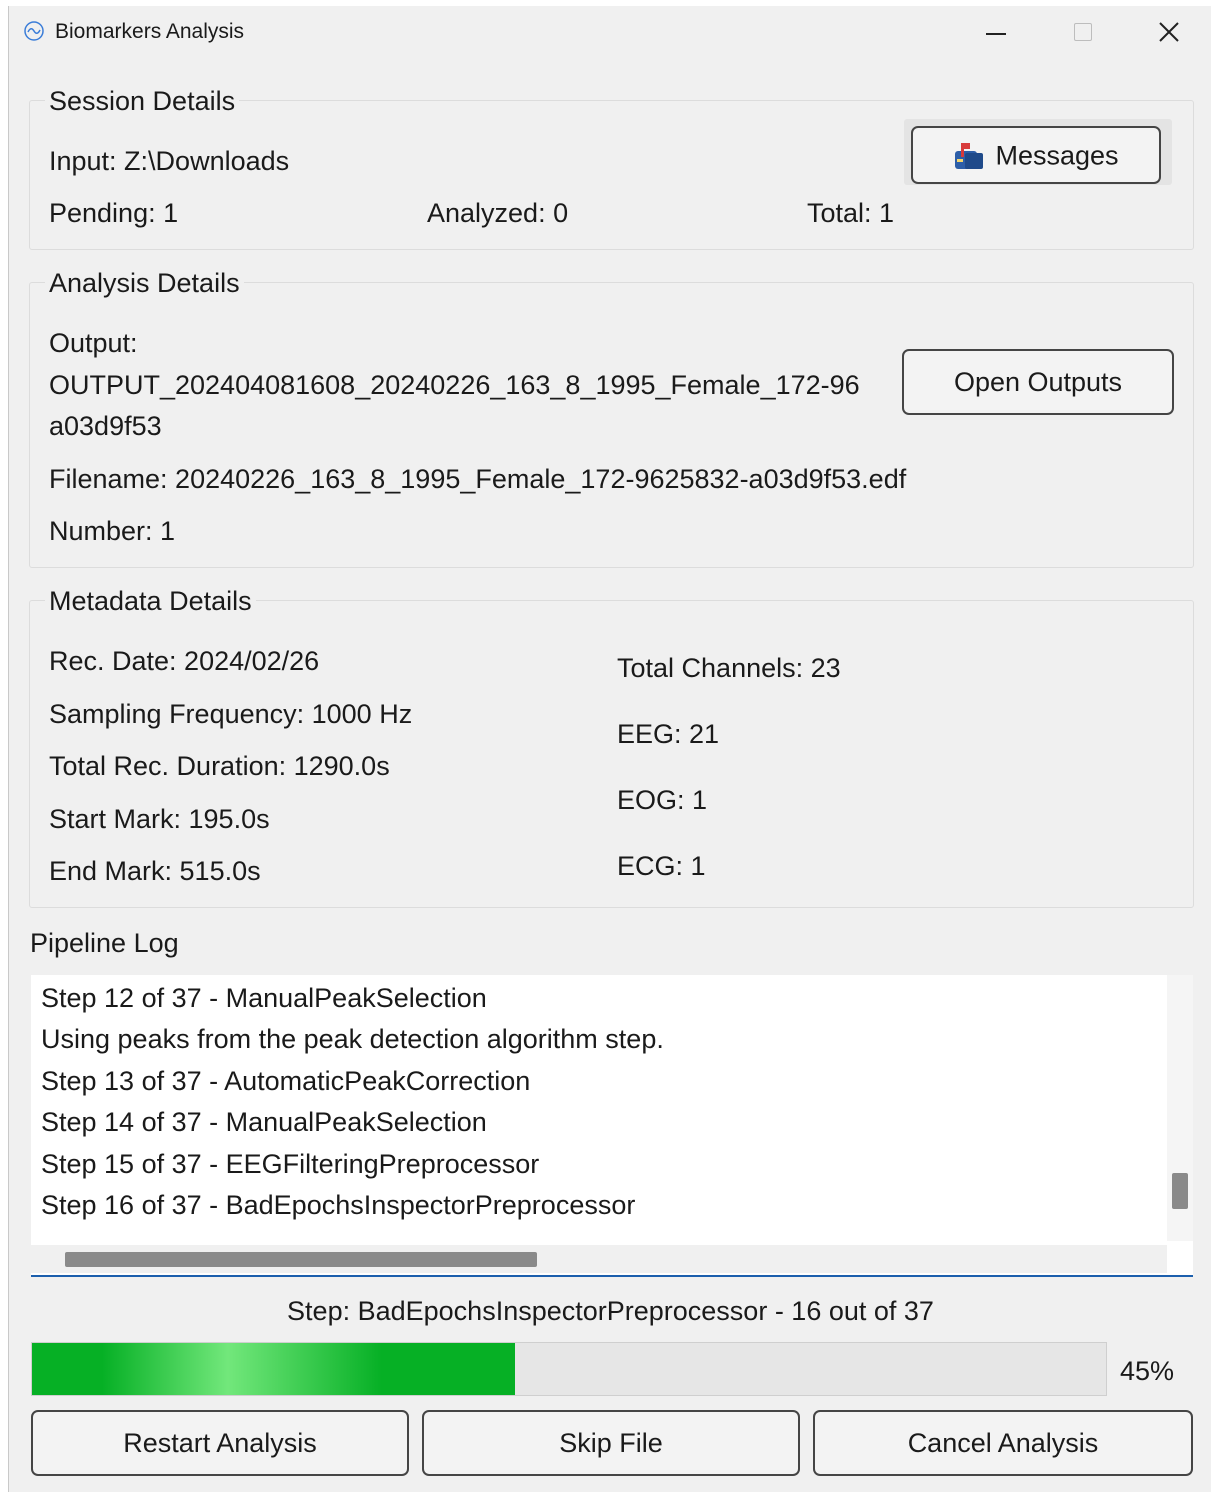 The width and height of the screenshot is (1211, 1492). Describe the element at coordinates (184, 661) in the screenshot. I see `rec-date-label: Rec. Date: 2024/02/26` at that location.